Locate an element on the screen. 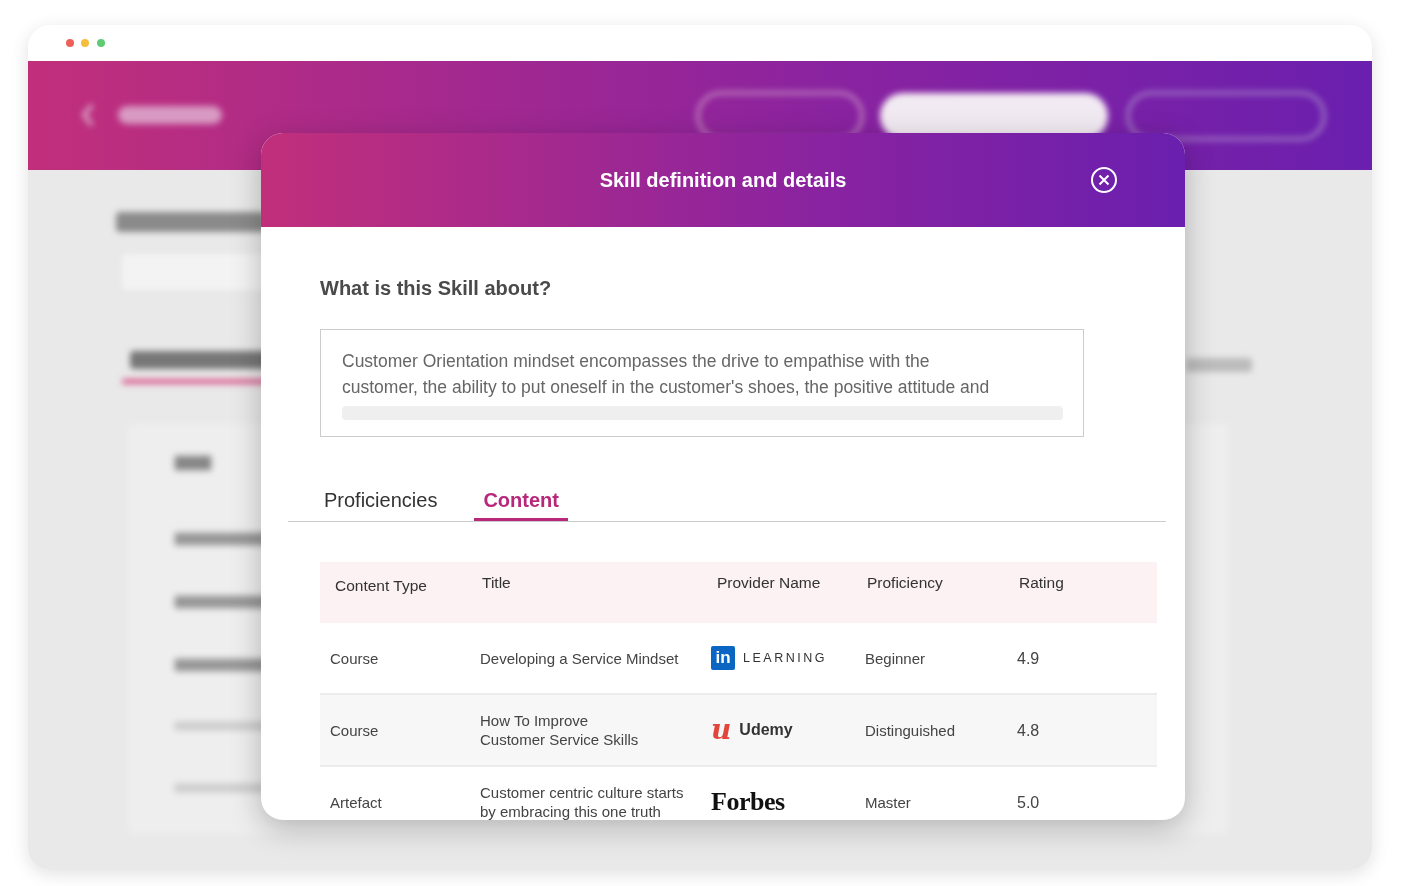 This screenshot has height=886, width=1411. description-line: customer, the ability to put oneself in the customer's shoes, the positive attitude and is located at coordinates (666, 387).